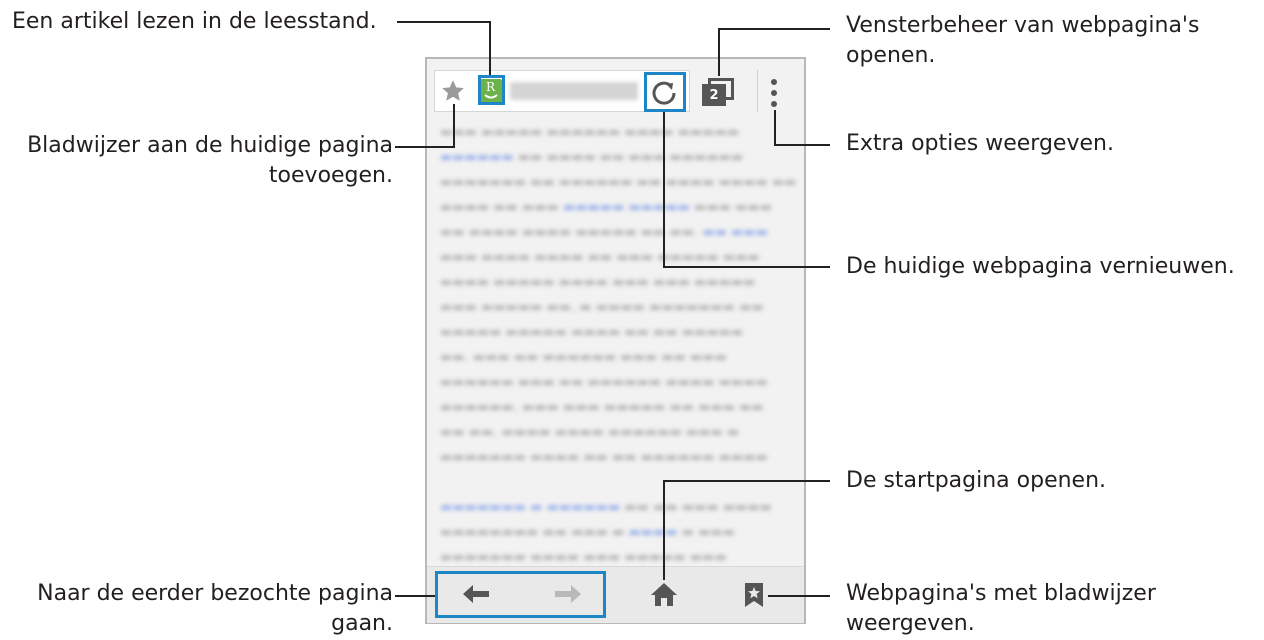 Image resolution: width=1264 pixels, height=640 pixels. Describe the element at coordinates (490, 48) in the screenshot. I see `leader-reader-v` at that location.